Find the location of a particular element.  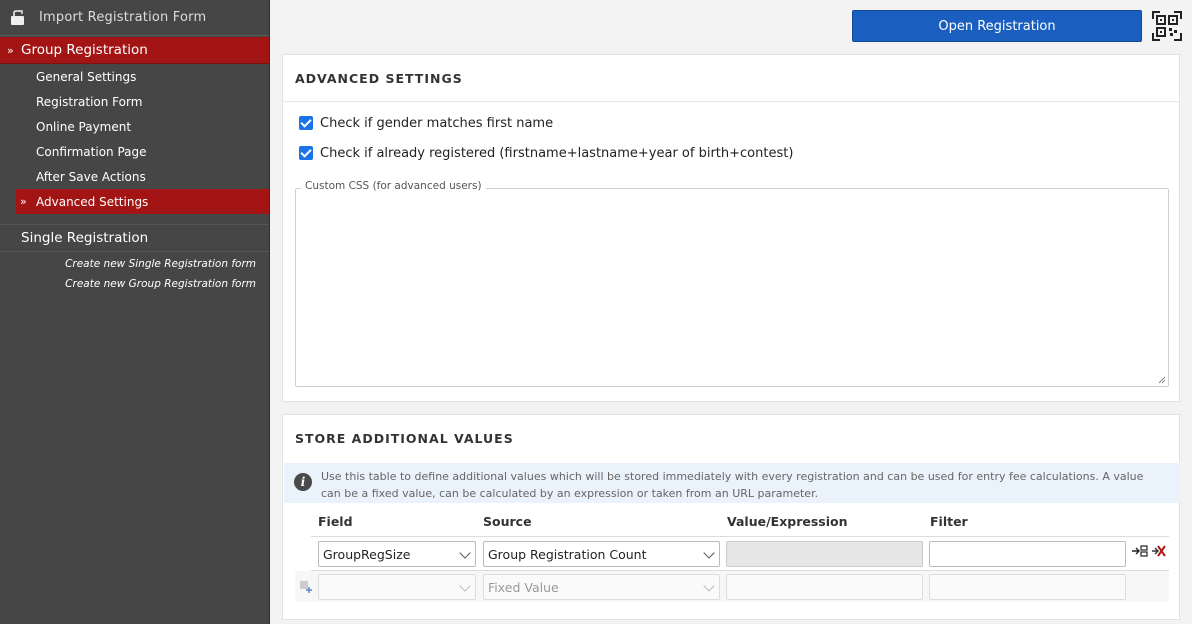

import-label: Import Registration Form is located at coordinates (123, 17).